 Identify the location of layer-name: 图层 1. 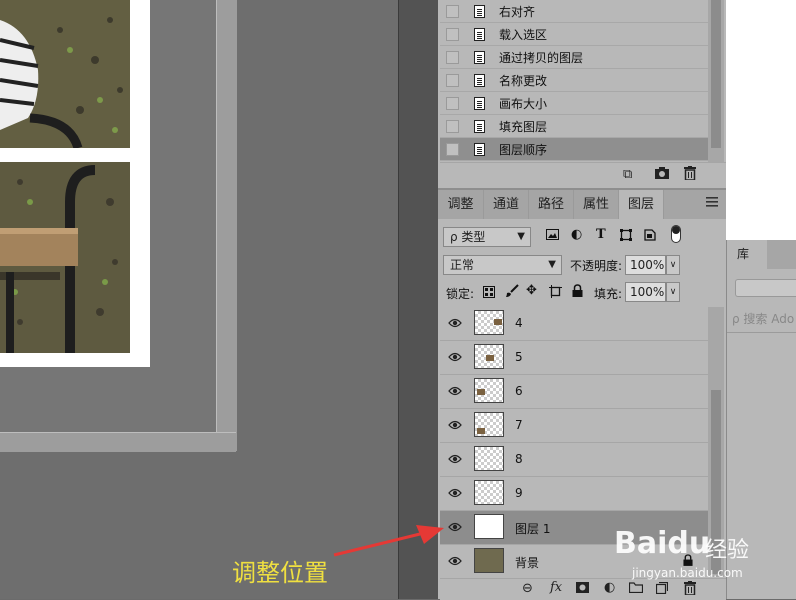
(532, 528).